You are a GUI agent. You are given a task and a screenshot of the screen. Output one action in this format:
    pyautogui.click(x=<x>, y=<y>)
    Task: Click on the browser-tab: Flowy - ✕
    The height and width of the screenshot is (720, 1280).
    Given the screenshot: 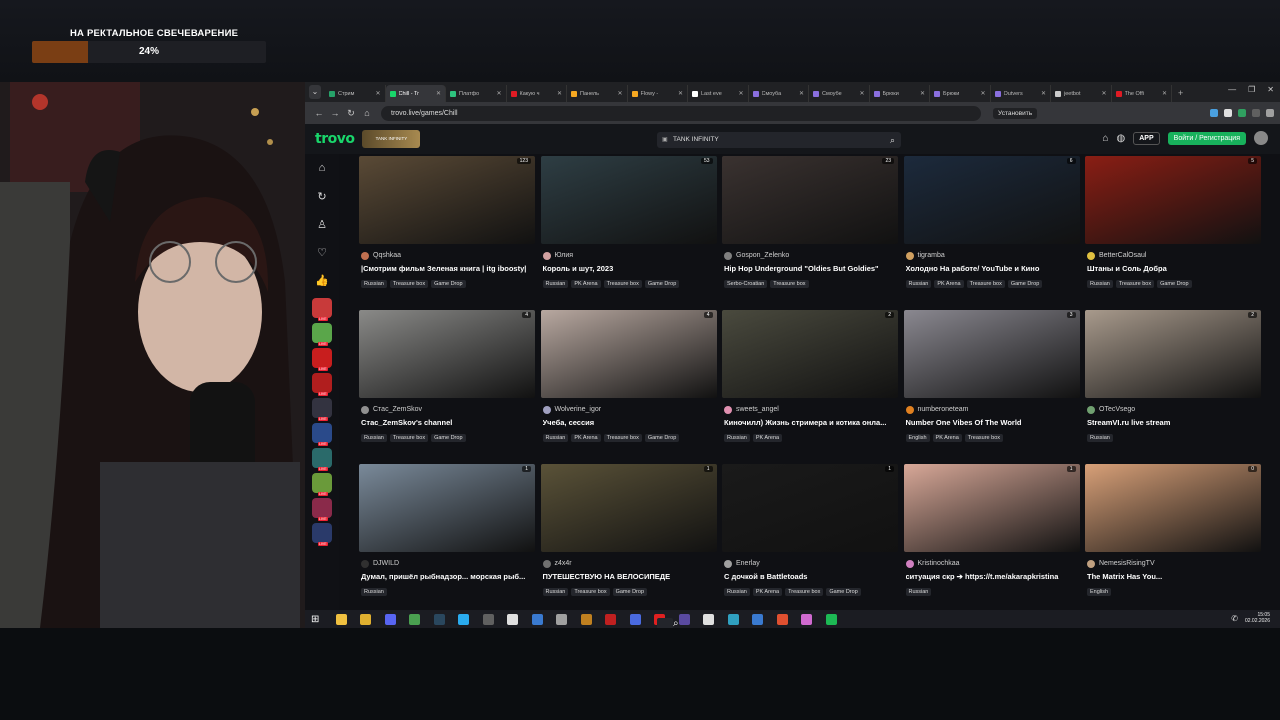 What is the action you would take?
    pyautogui.click(x=658, y=93)
    